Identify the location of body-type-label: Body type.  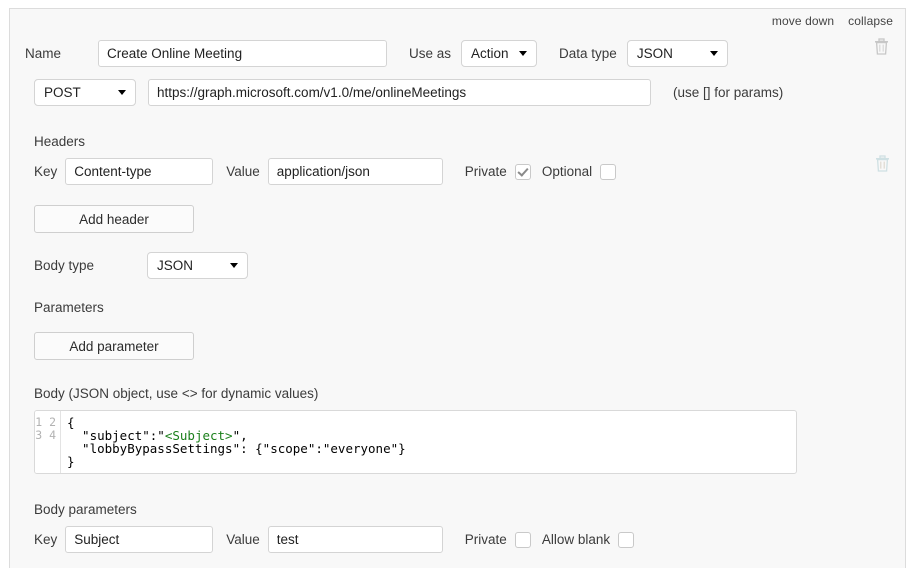
(64, 265).